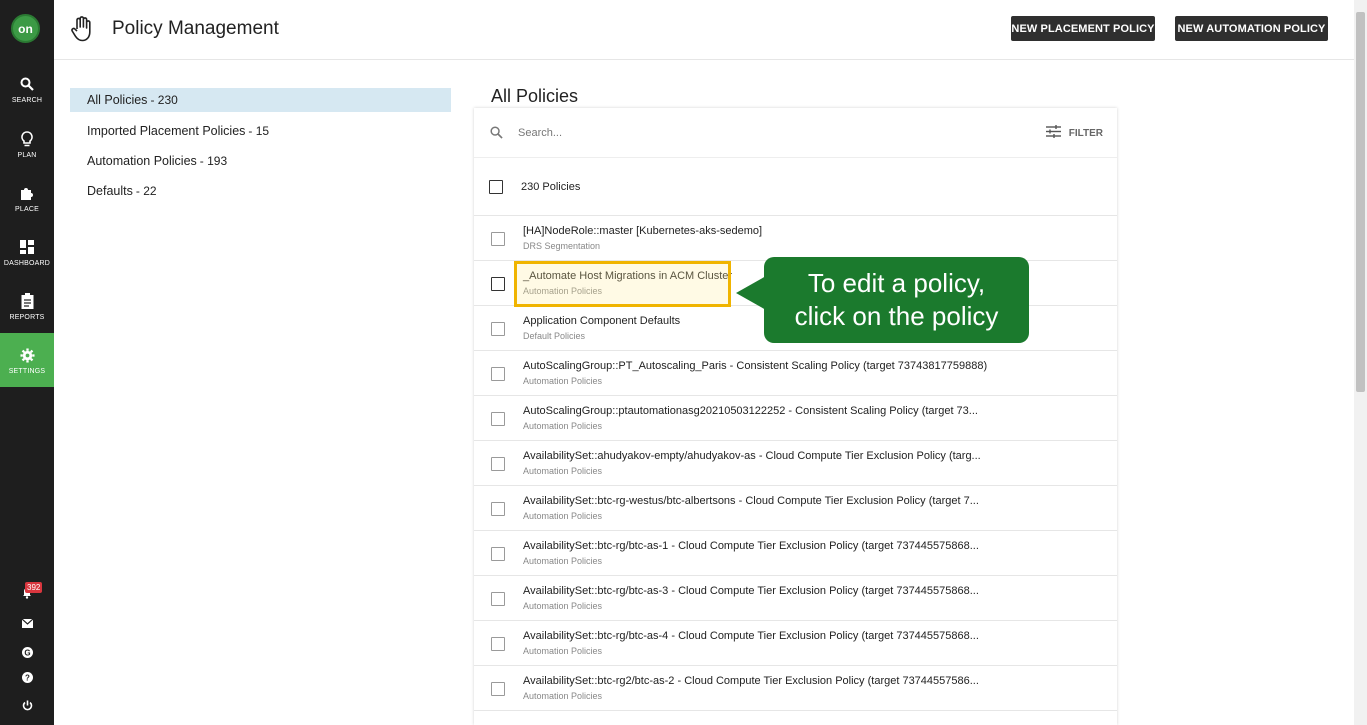  I want to click on dashboard-icon, so click(27, 247).